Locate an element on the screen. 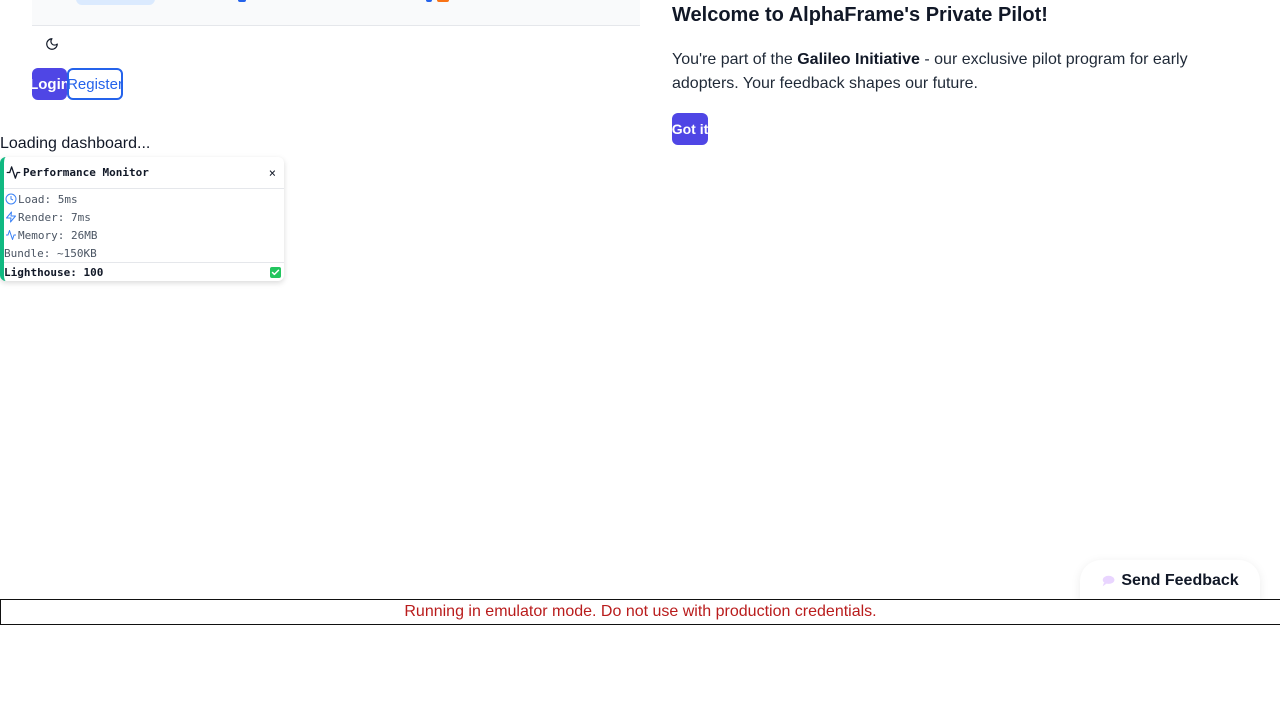 Image resolution: width=1280 pixels, height=720 pixels. welcome-title: Welcome to AlphaFrame's Private Pilot! is located at coordinates (860, 15).